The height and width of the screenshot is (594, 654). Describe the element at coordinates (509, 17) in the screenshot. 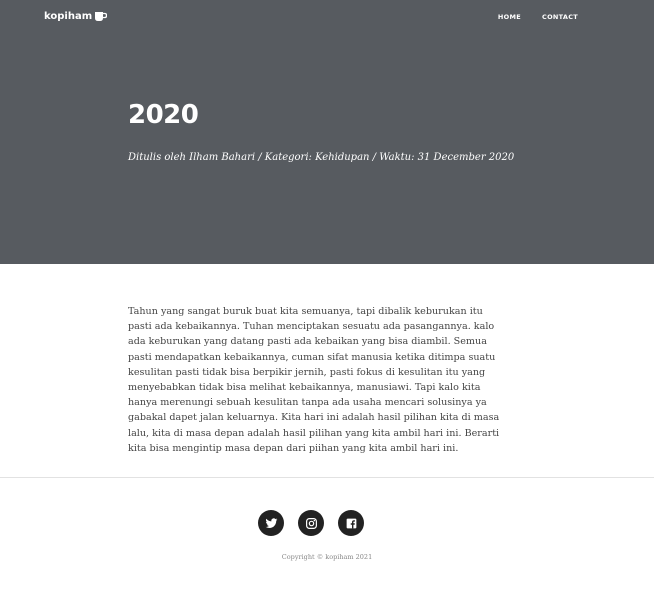

I see `nav-home-link: HOME` at that location.